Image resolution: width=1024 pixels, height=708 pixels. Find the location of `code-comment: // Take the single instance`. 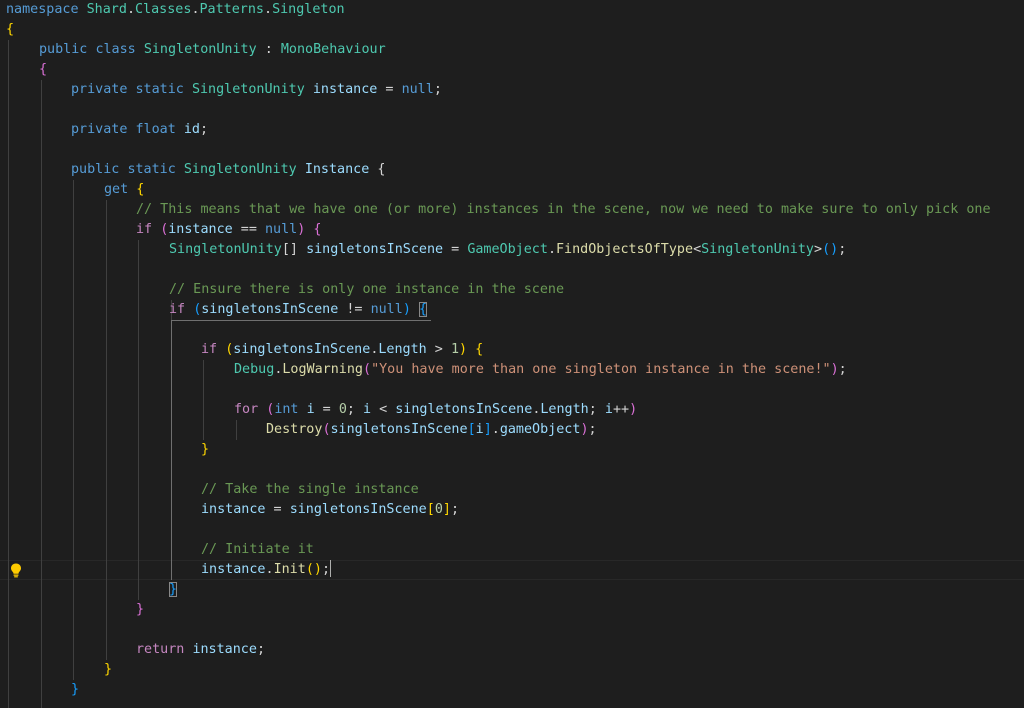

code-comment: // Take the single instance is located at coordinates (310, 489).